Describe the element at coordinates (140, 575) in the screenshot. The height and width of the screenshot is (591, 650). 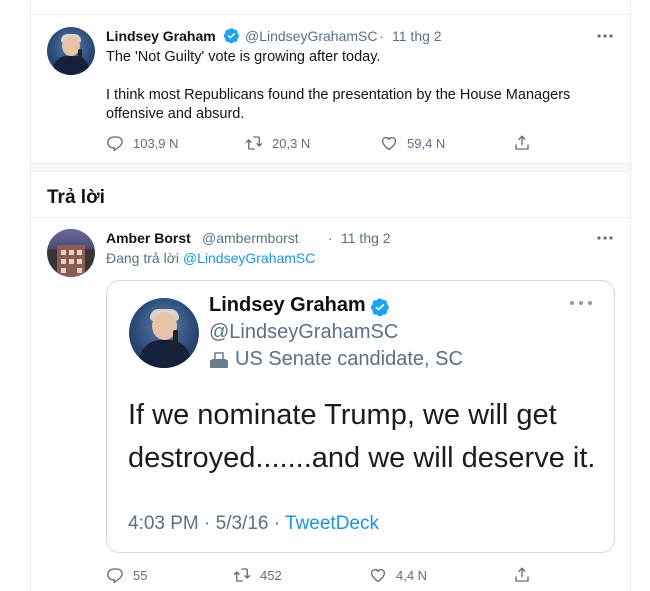
I see `reply-count: 55` at that location.